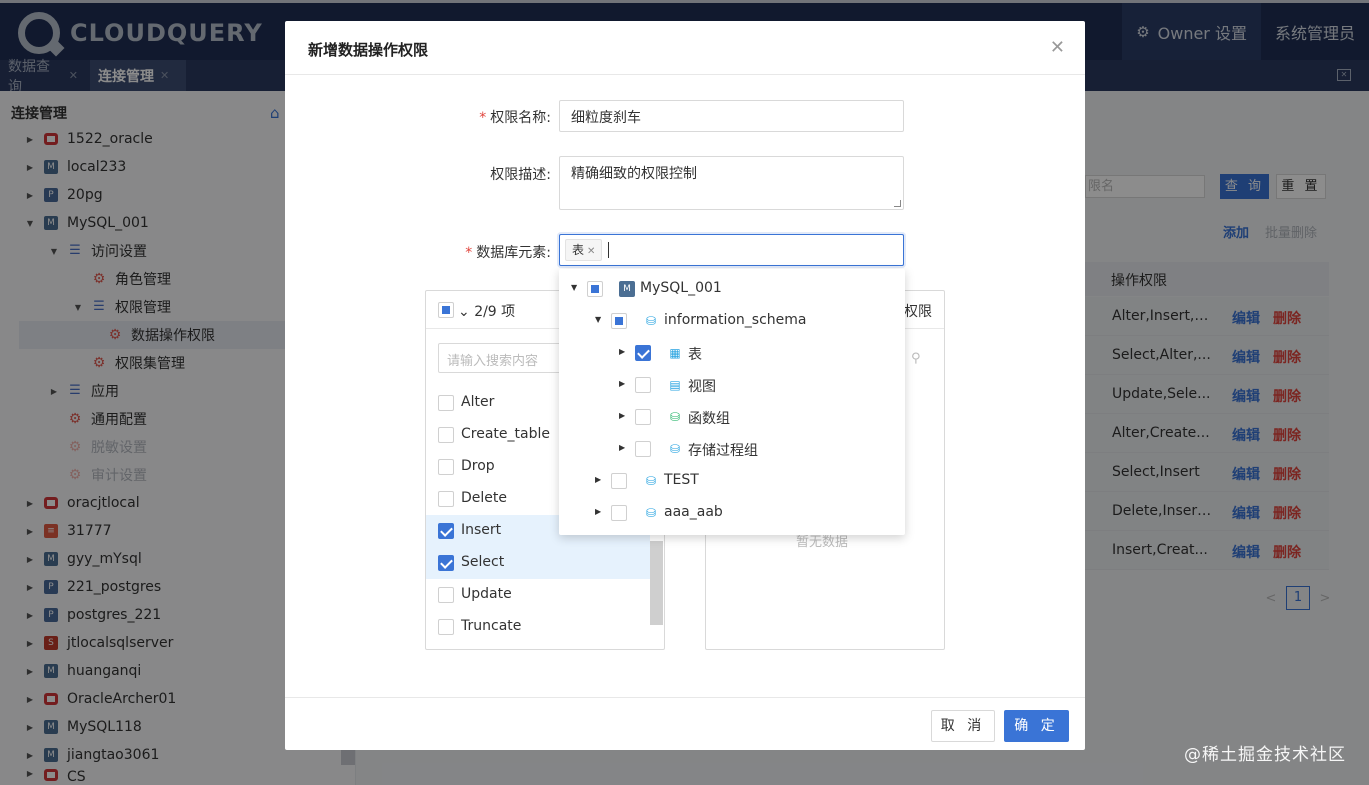 The width and height of the screenshot is (1369, 785). What do you see at coordinates (675, 353) in the screenshot?
I see `table-icon: ▦` at bounding box center [675, 353].